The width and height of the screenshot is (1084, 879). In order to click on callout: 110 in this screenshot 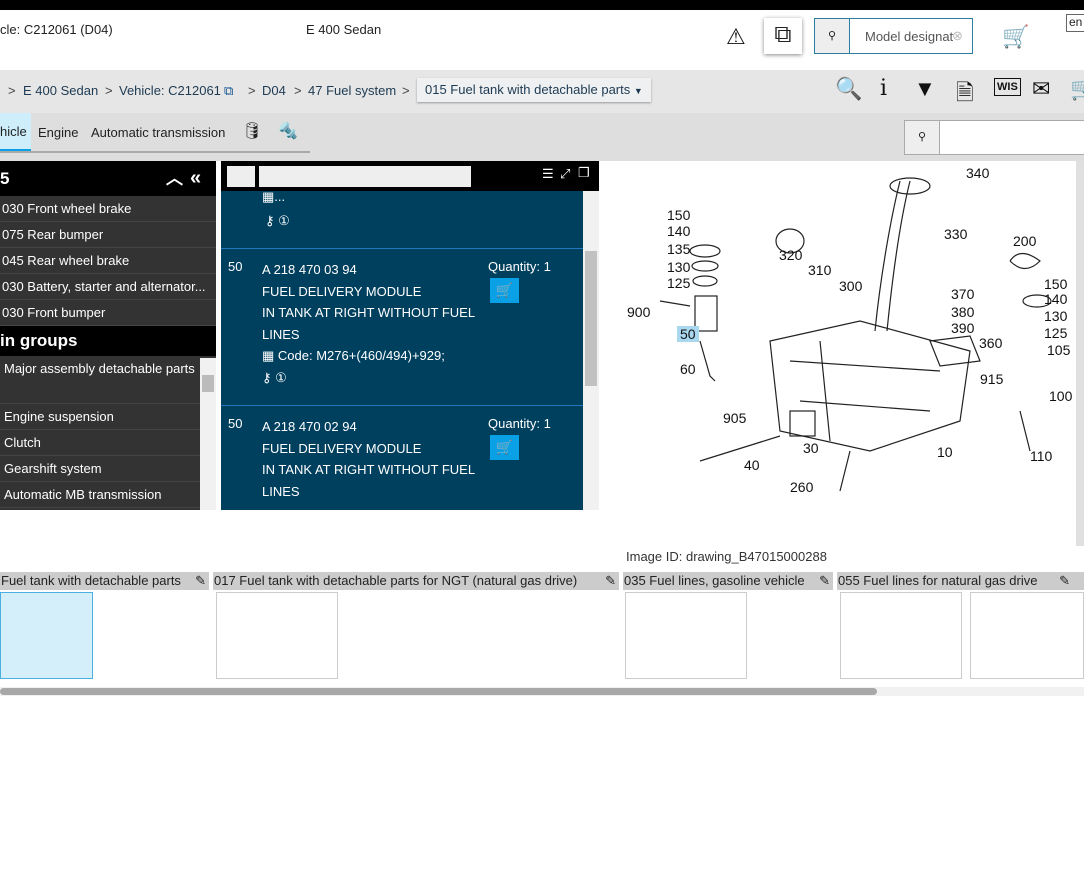, I will do `click(1041, 456)`.